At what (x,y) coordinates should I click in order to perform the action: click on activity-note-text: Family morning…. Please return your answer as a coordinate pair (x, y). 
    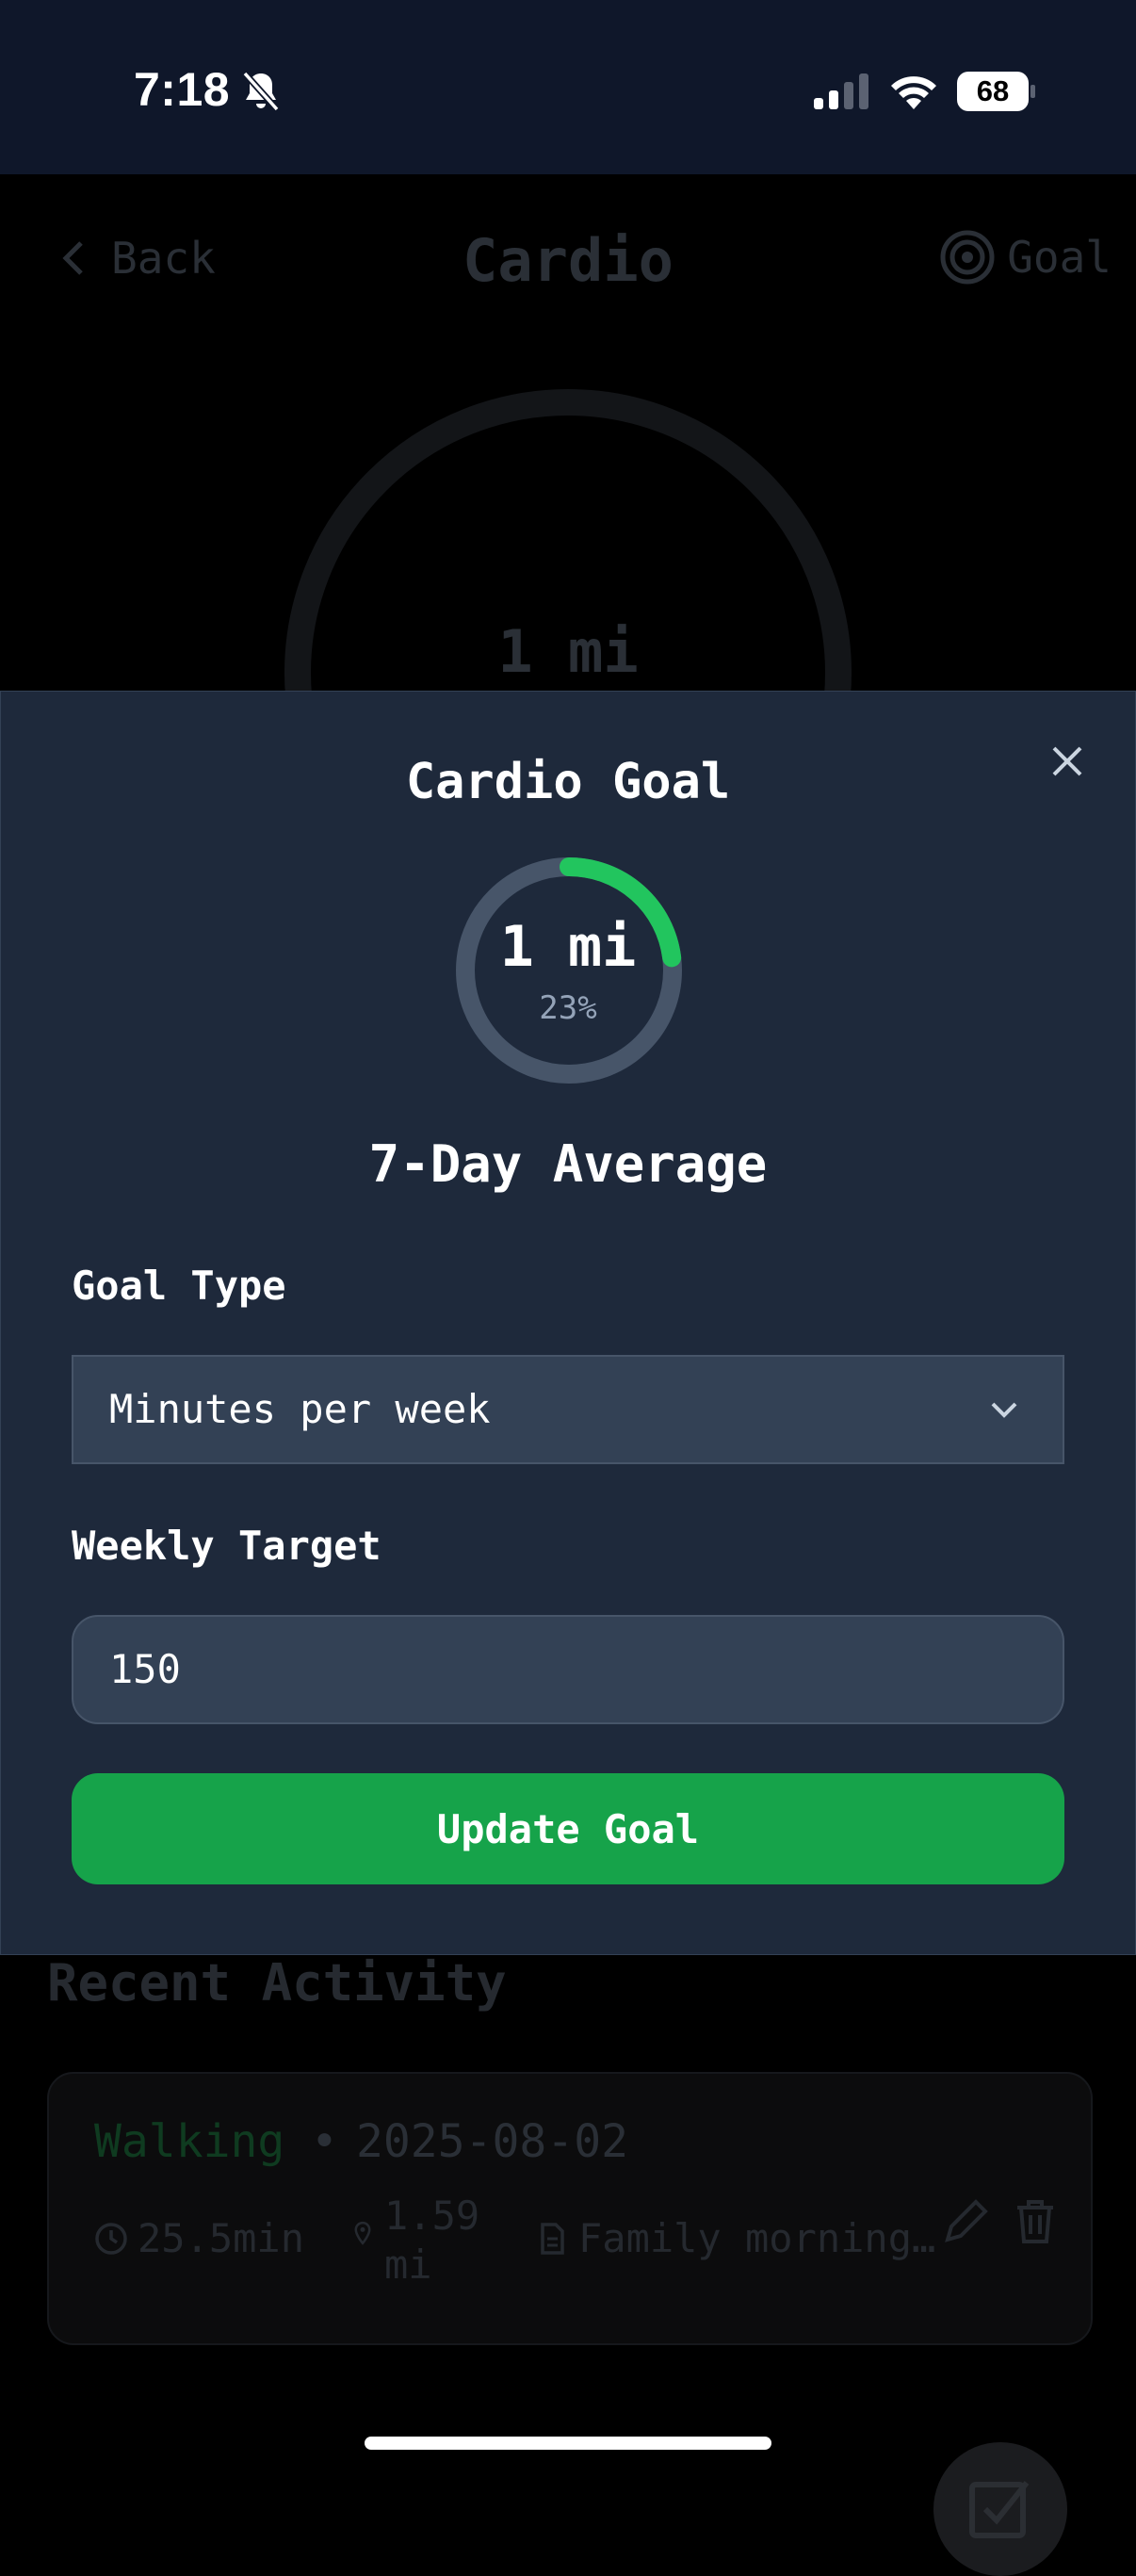
    Looking at the image, I should click on (757, 2238).